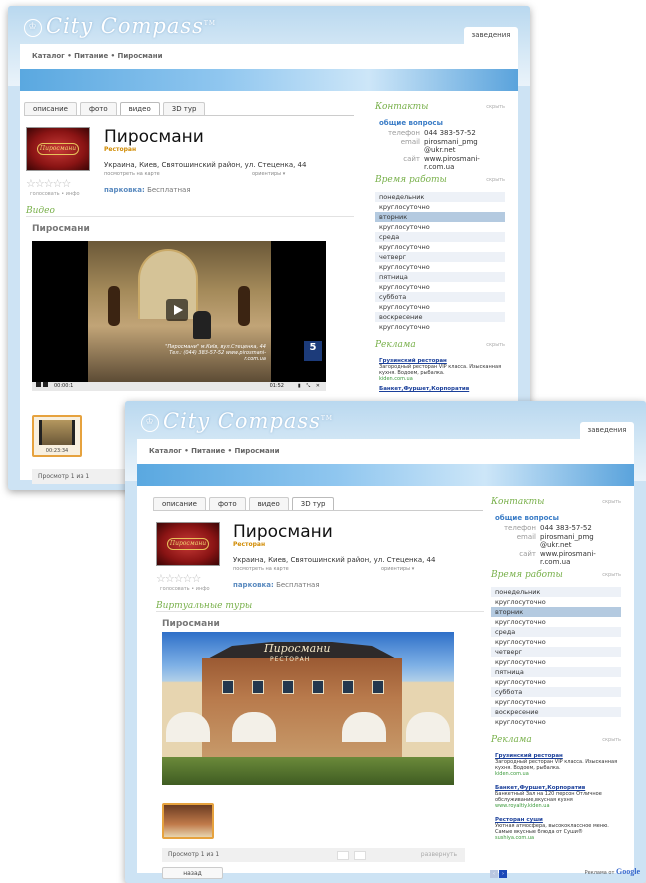 The image size is (646, 883). Describe the element at coordinates (439, 855) in the screenshot. I see `expand-button: развернуть` at that location.